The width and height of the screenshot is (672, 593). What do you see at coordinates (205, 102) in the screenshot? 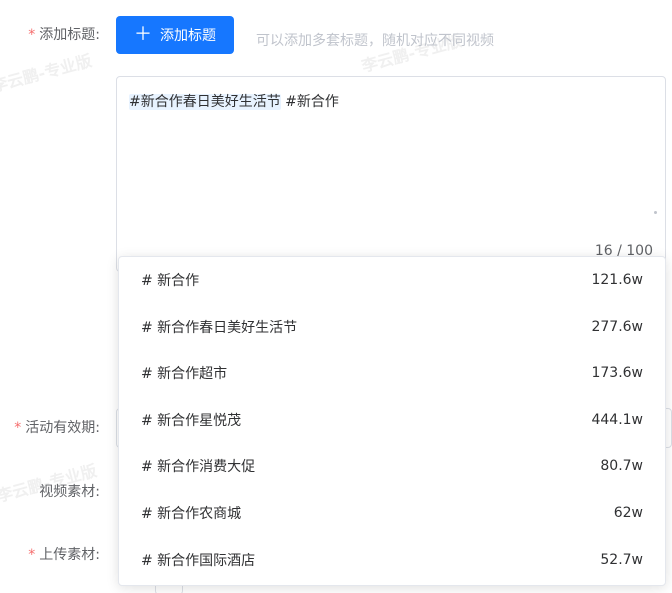
I see `highlighted-topic-tag: #新合作春日美好生活节` at bounding box center [205, 102].